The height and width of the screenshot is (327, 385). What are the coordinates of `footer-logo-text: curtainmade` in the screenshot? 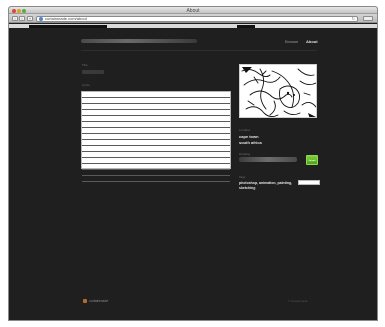 It's located at (99, 301).